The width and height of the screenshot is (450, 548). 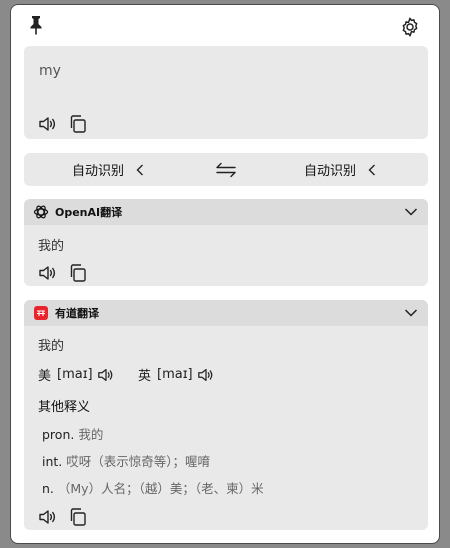 I want to click on definition-row: pron. 我的, so click(x=72, y=433).